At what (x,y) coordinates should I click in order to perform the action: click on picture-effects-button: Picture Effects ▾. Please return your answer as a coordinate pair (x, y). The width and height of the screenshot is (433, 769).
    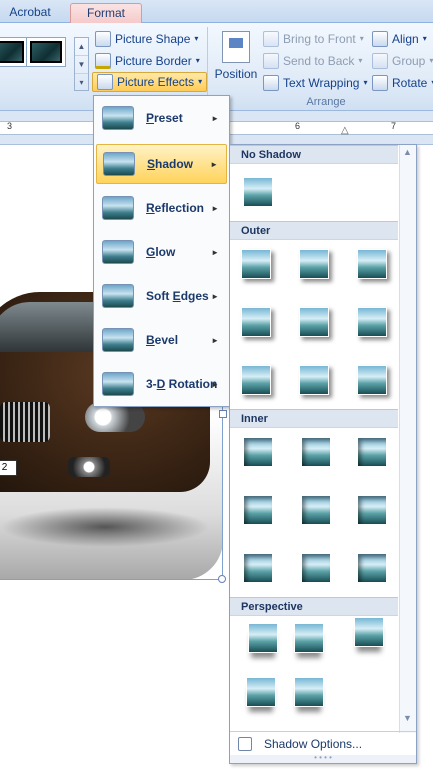
    Looking at the image, I should click on (150, 82).